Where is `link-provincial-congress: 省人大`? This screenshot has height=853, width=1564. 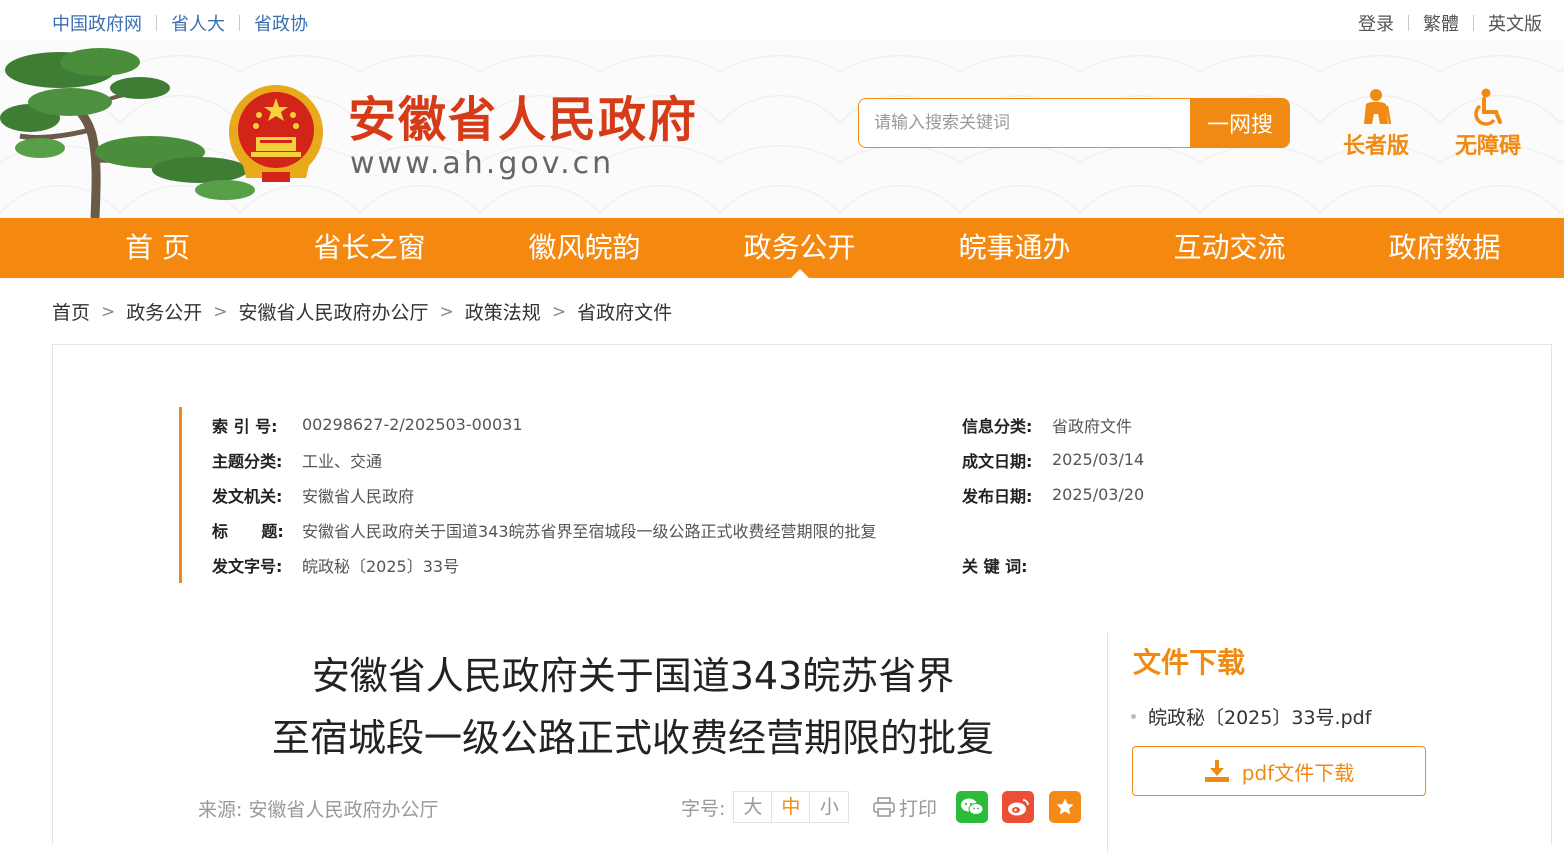
link-provincial-congress: 省人大 is located at coordinates (198, 23).